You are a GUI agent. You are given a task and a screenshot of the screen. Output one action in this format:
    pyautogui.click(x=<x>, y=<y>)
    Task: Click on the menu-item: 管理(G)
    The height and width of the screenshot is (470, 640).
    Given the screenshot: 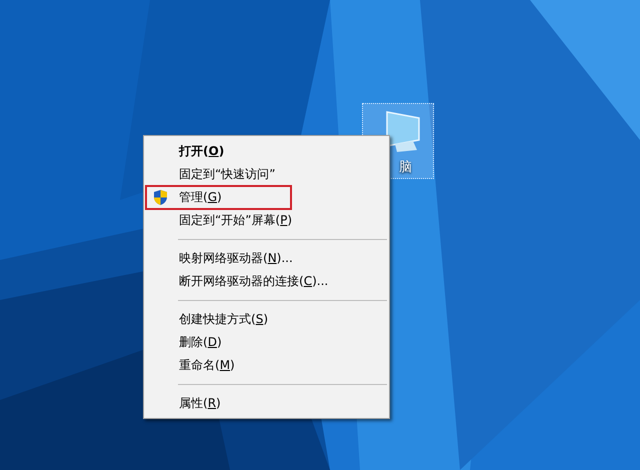 What is the action you would take?
    pyautogui.click(x=218, y=197)
    